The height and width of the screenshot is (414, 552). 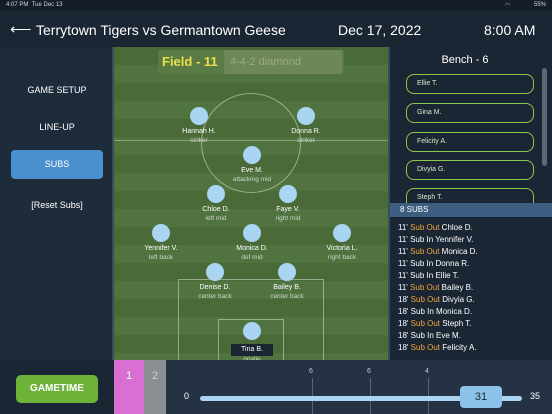 What do you see at coordinates (510, 30) in the screenshot?
I see `game-time: 8:00 AM` at bounding box center [510, 30].